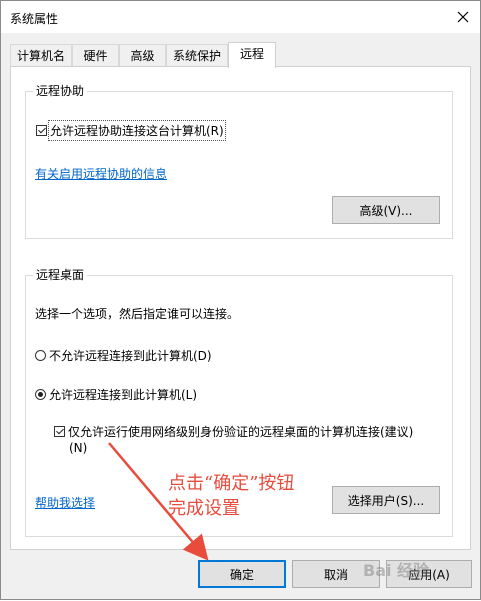  I want to click on watermark: Bai 经验, so click(396, 570).